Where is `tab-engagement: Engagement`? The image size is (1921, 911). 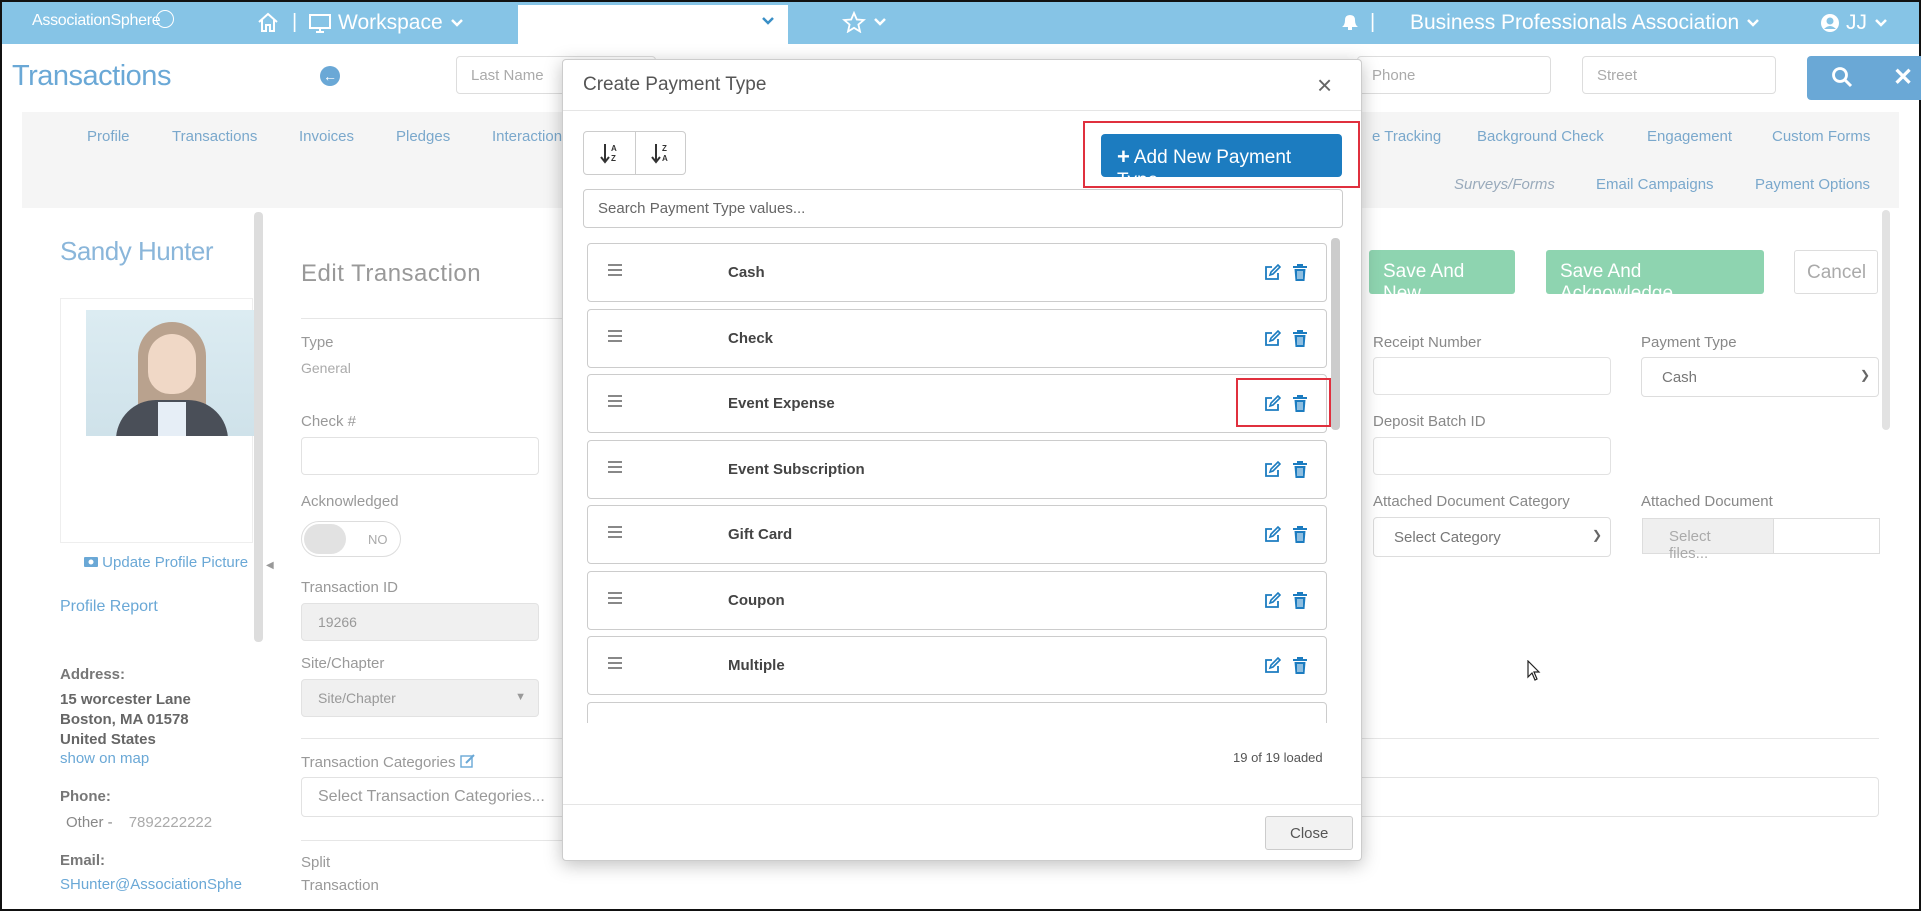
tab-engagement: Engagement is located at coordinates (1689, 136).